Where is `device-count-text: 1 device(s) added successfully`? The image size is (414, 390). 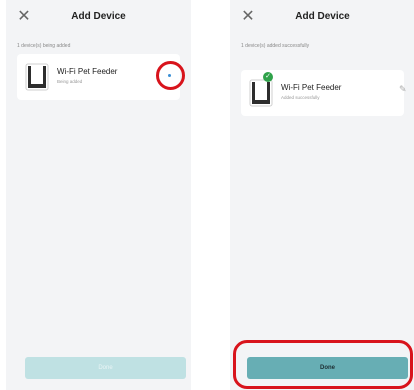 device-count-text: 1 device(s) added successfully is located at coordinates (275, 46).